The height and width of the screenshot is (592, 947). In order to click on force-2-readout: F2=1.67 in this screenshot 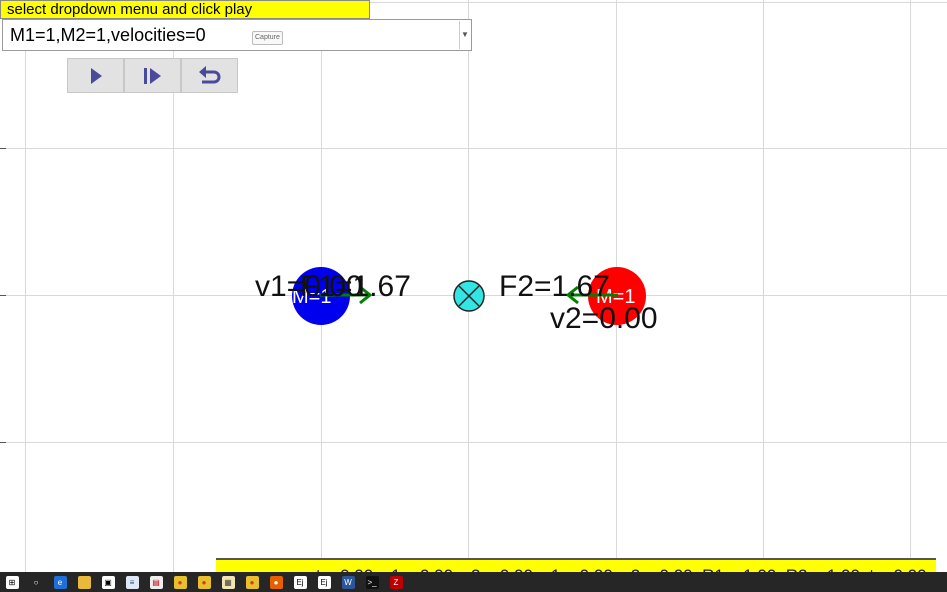, I will do `click(554, 286)`.